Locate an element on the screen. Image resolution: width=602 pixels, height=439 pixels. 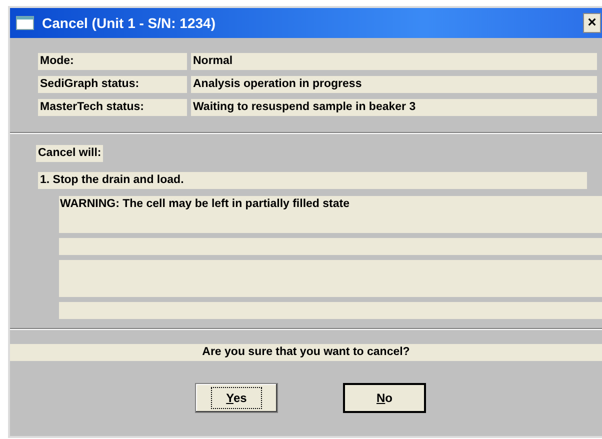
status-value: Normal is located at coordinates (394, 61).